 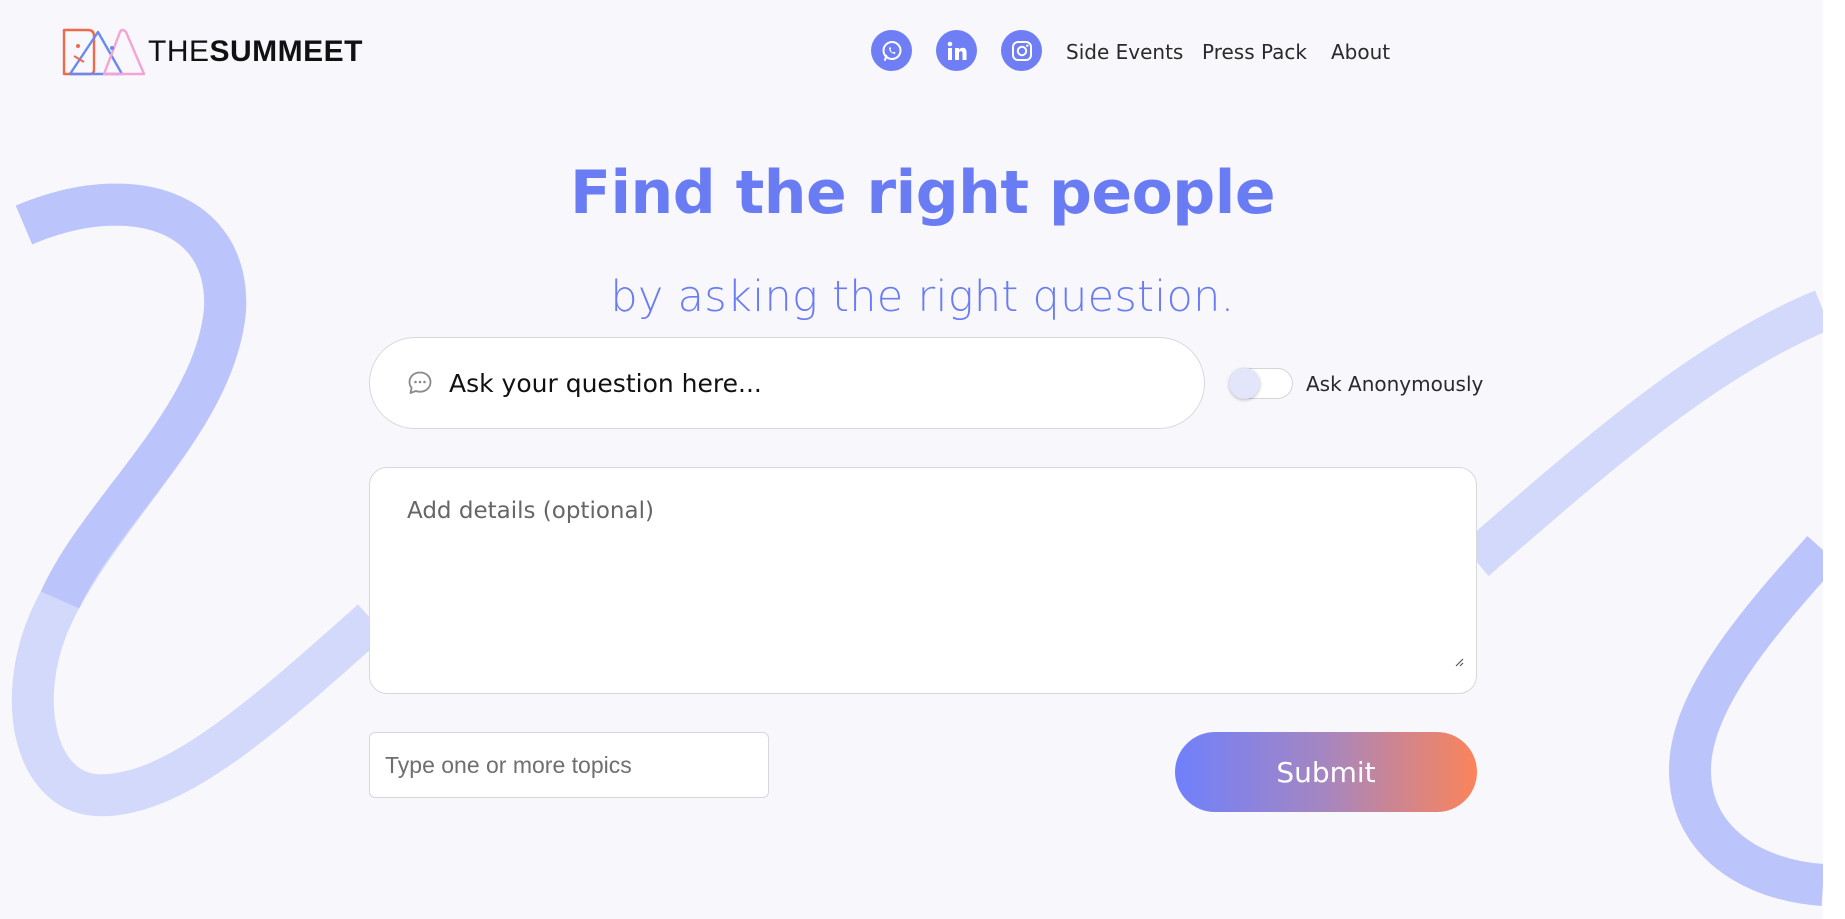 I want to click on whatsapp-button, so click(x=891, y=50).